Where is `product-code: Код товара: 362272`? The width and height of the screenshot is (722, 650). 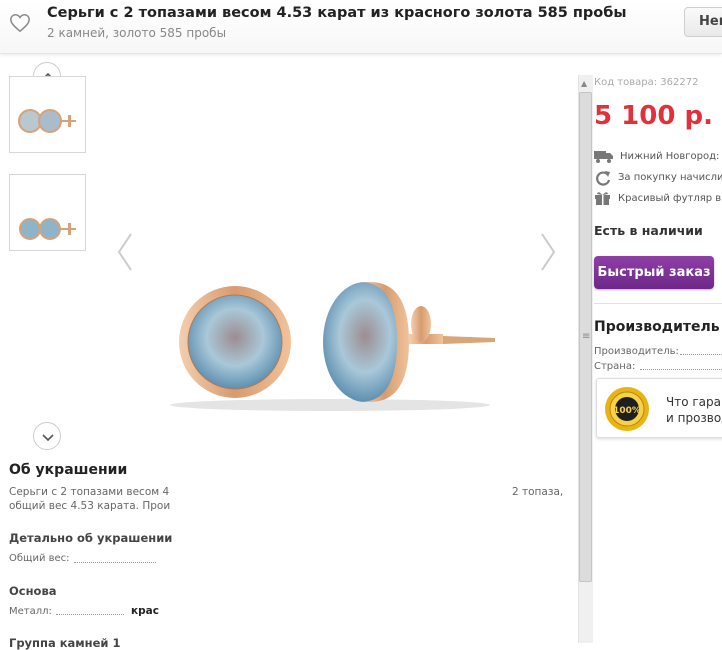 product-code: Код товара: 362272 is located at coordinates (646, 82).